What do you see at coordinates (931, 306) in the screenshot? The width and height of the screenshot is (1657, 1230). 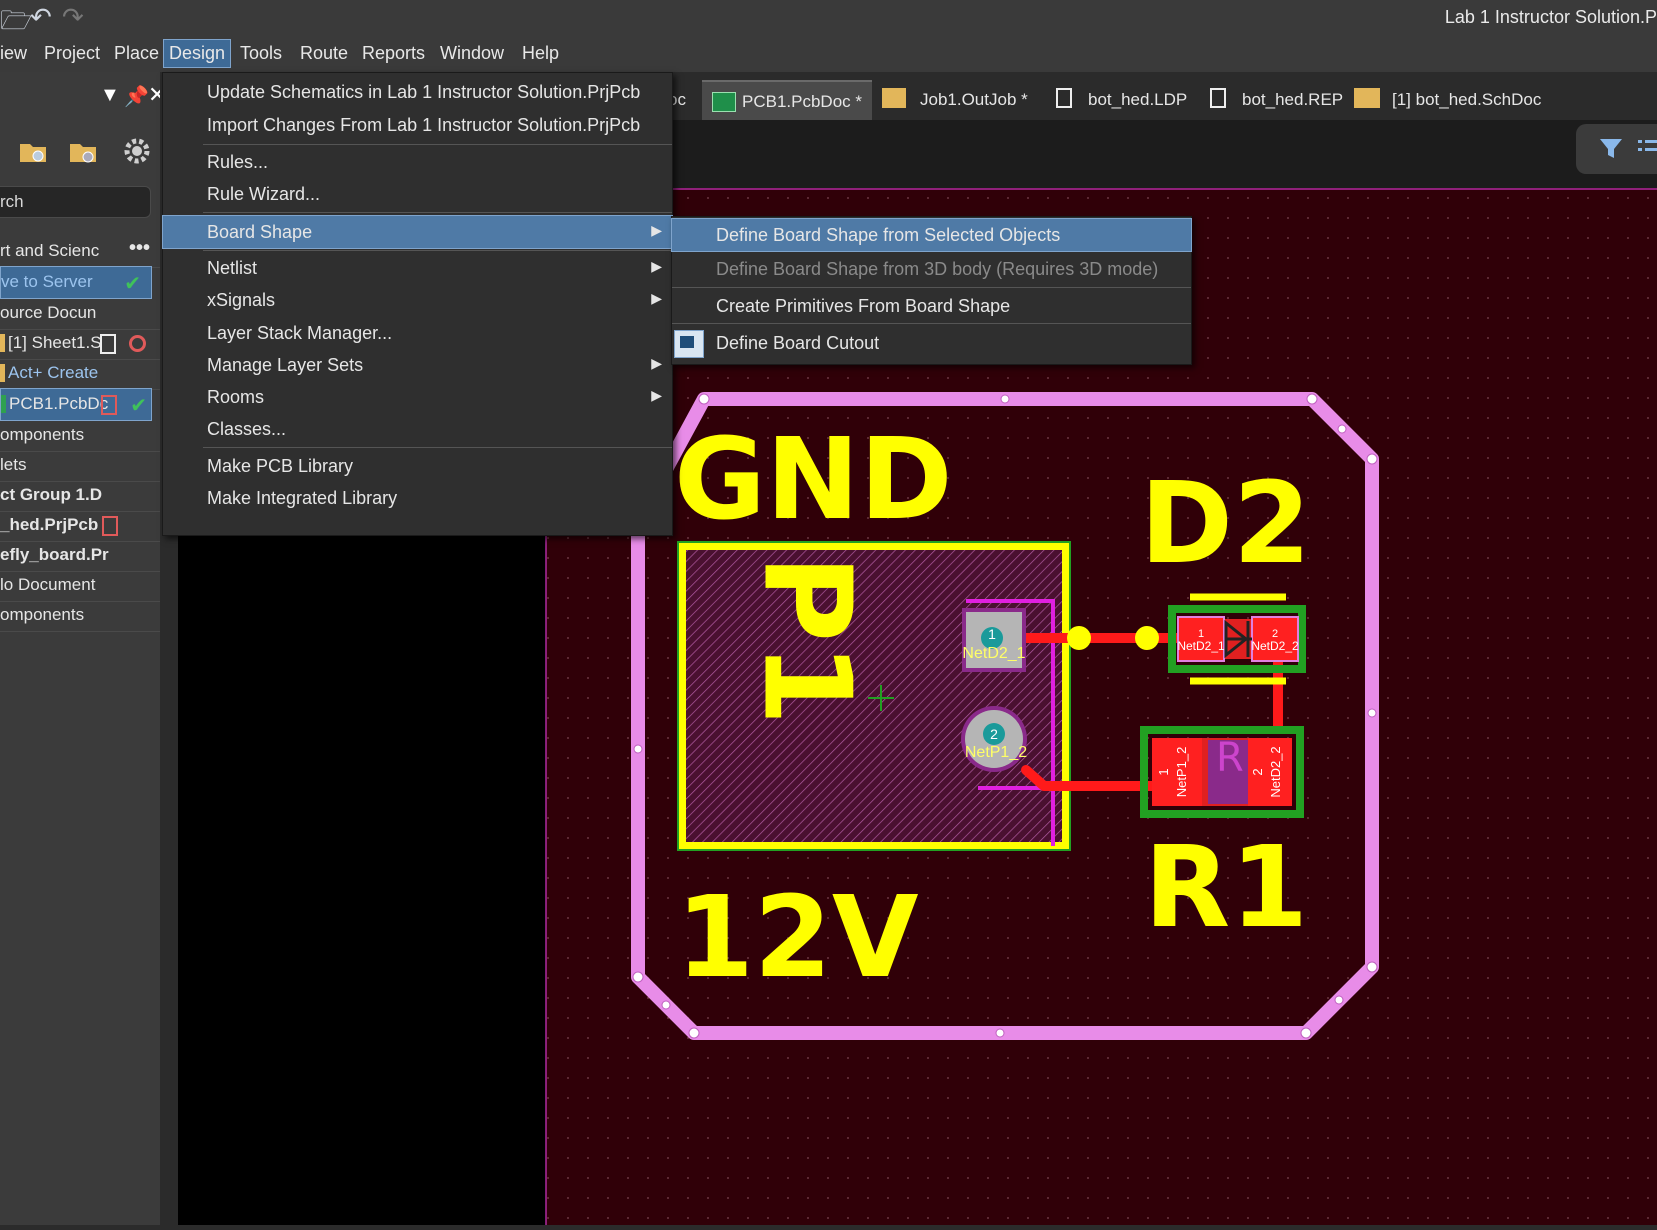 I see `menu-item-create-primitives: Create Primitives From Board Shape` at bounding box center [931, 306].